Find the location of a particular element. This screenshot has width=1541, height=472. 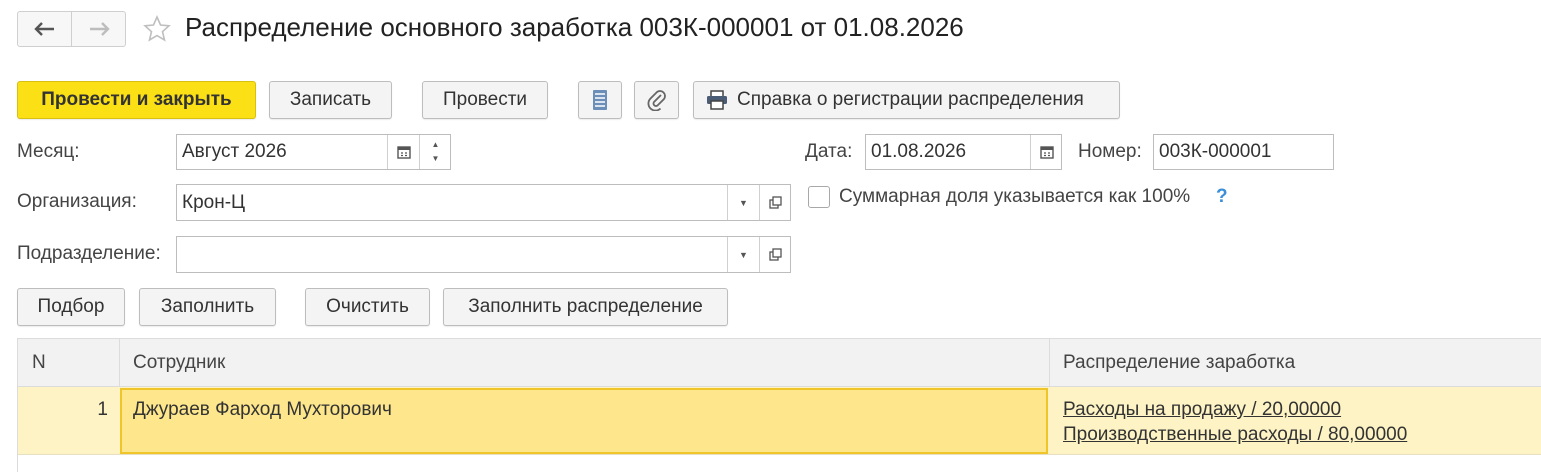

forward-button is located at coordinates (99, 29).